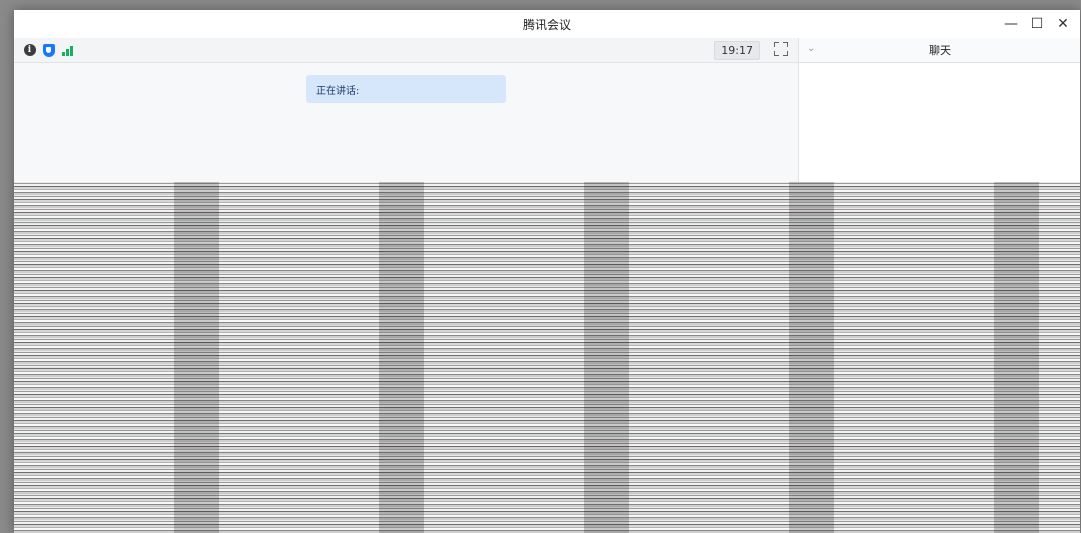 The image size is (1081, 533). Describe the element at coordinates (48, 50) in the screenshot. I see `security-shield-icon` at that location.